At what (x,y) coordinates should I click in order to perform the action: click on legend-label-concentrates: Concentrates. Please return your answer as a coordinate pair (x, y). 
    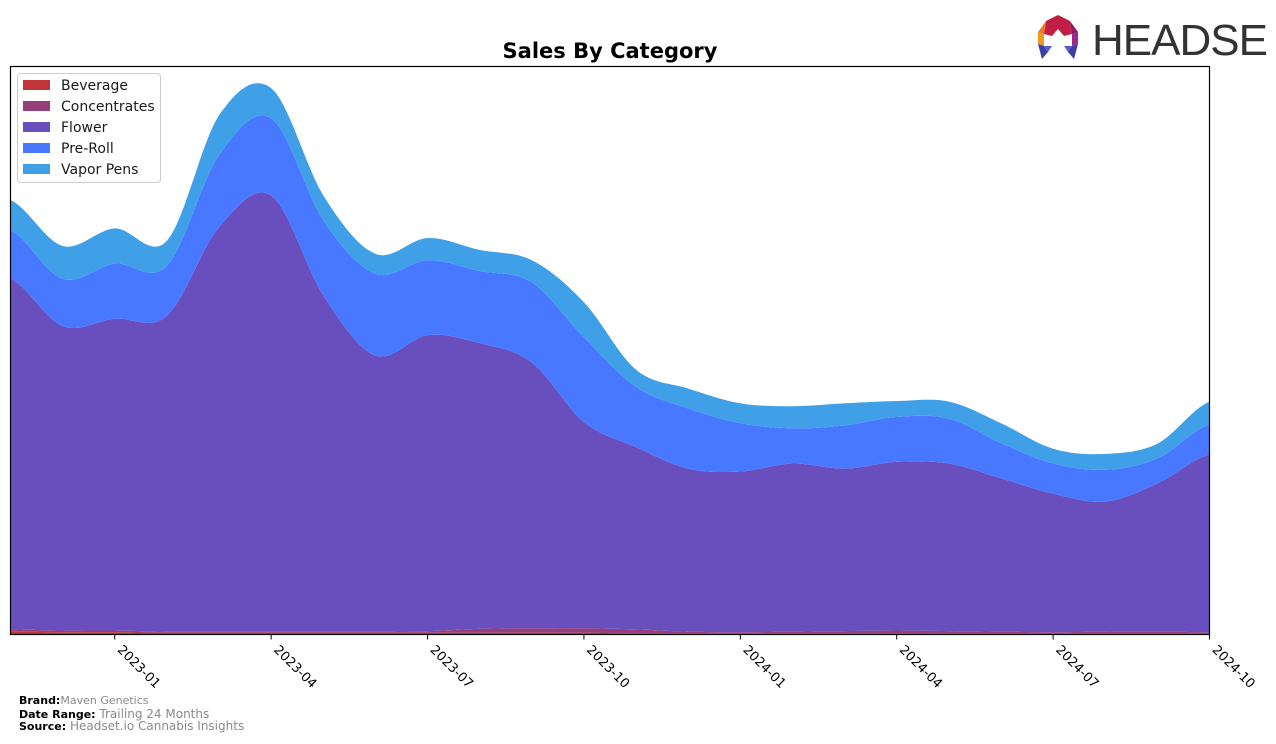
    Looking at the image, I should click on (108, 107).